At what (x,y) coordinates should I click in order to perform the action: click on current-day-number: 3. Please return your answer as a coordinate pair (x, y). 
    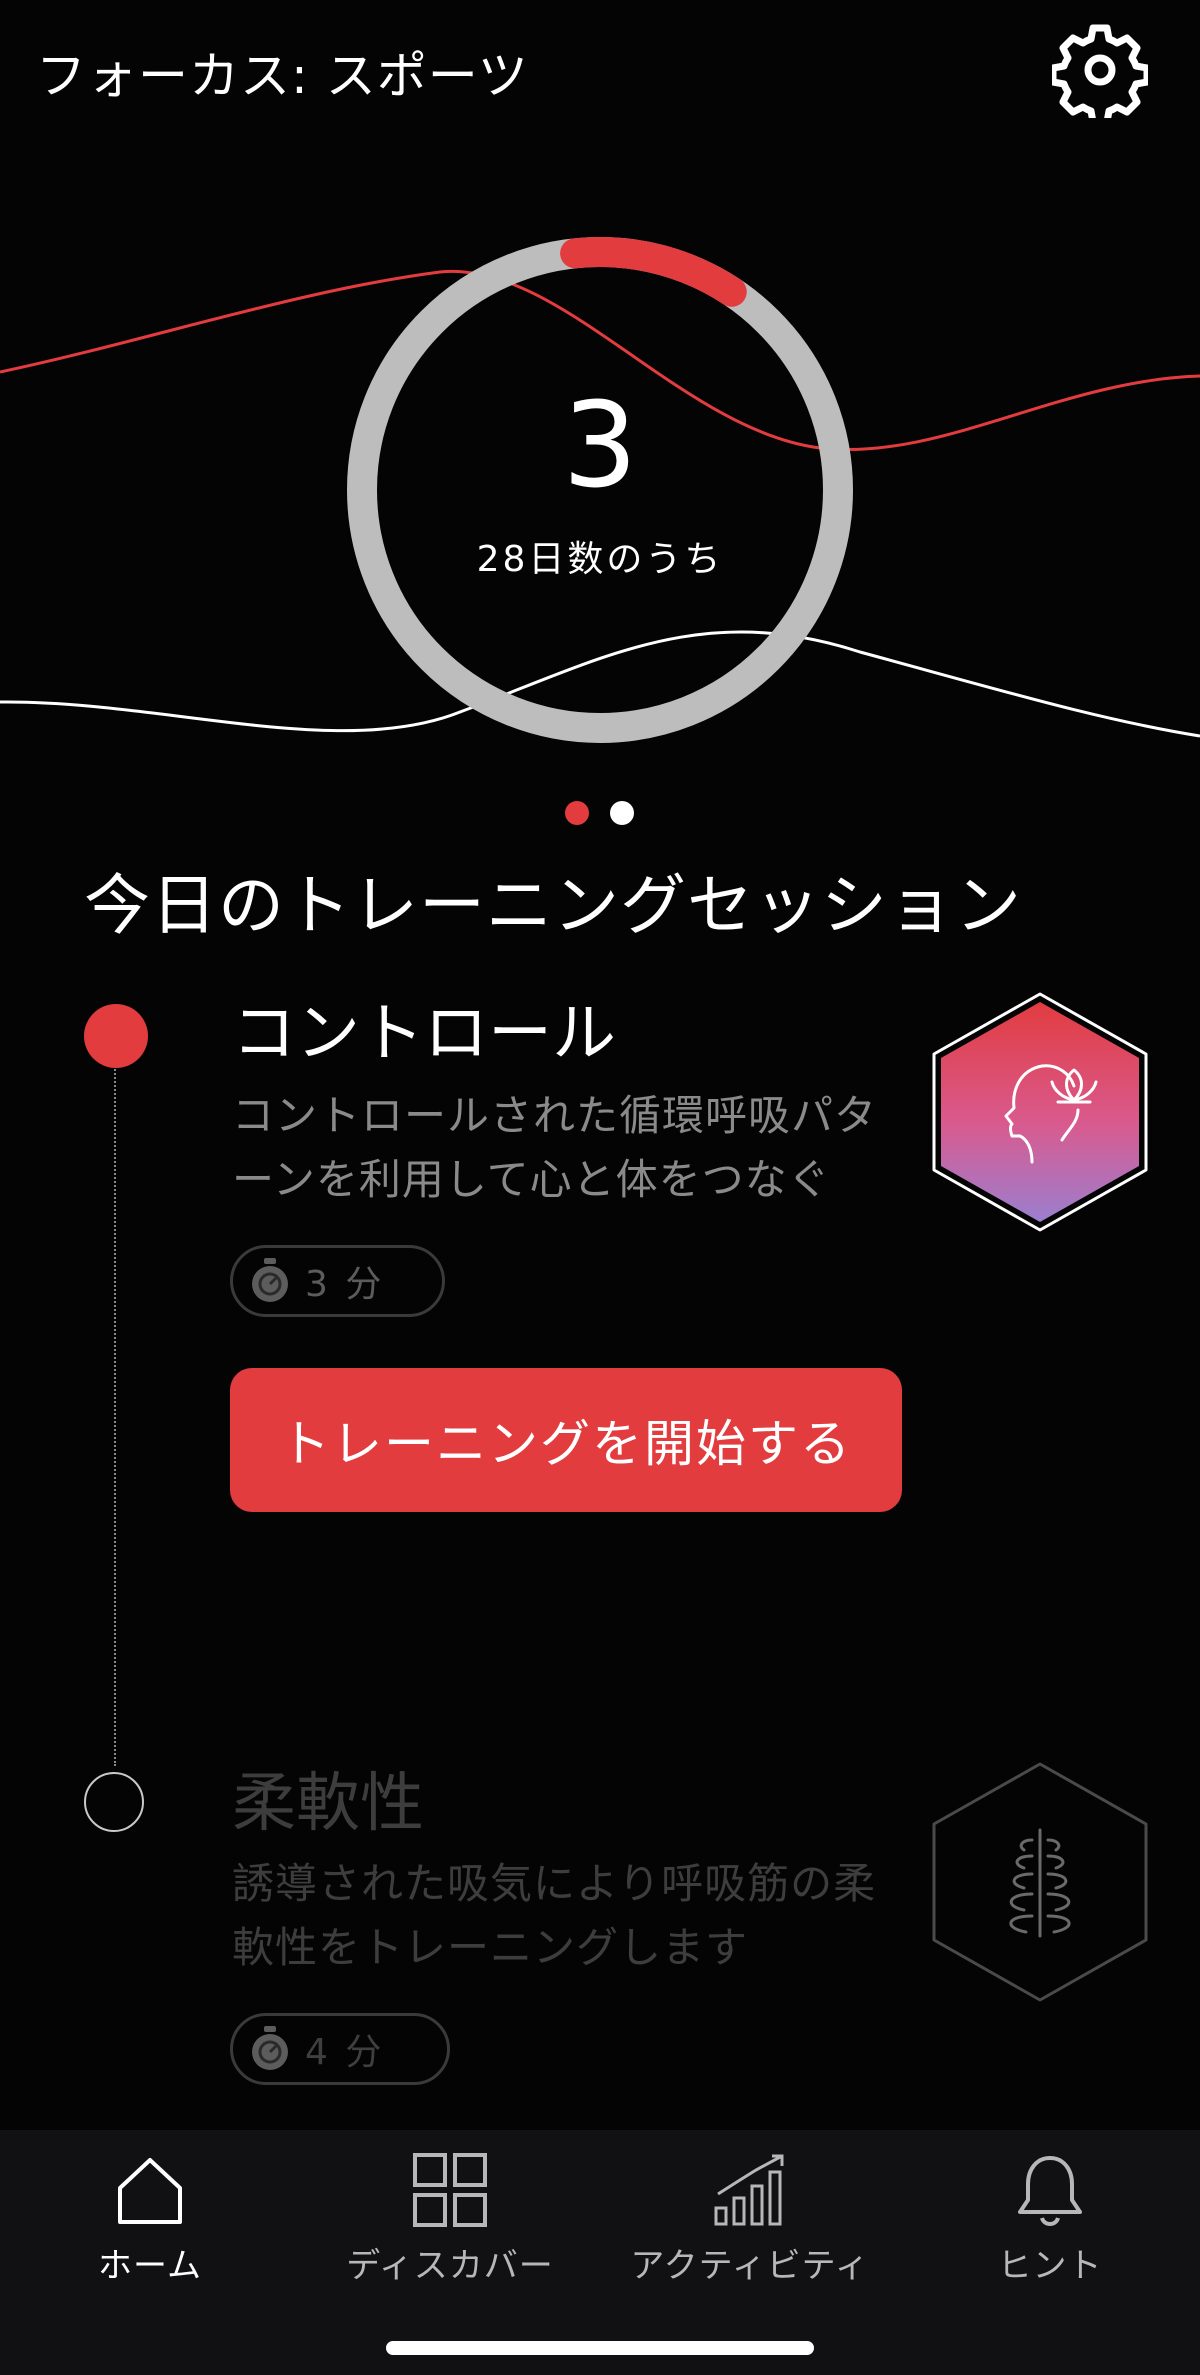
    Looking at the image, I should click on (600, 445).